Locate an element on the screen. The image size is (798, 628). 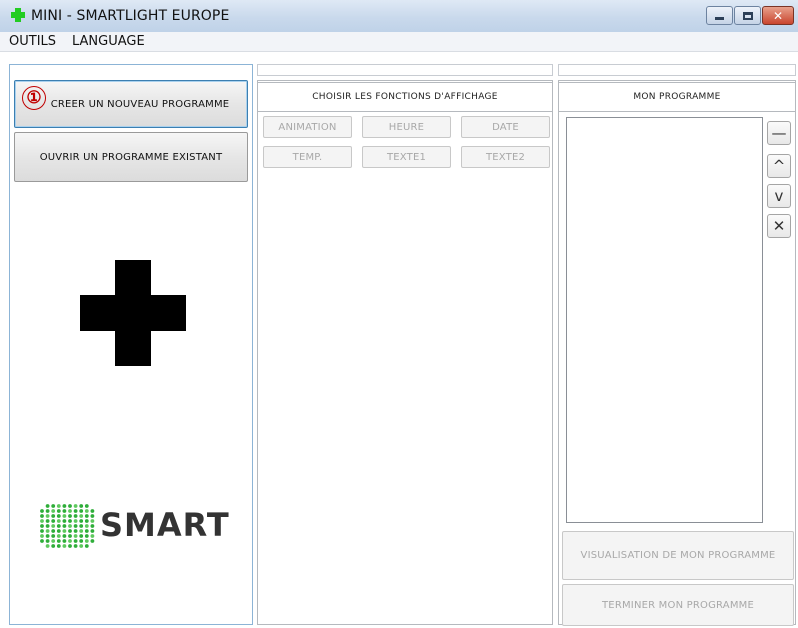
chevron-up-icon: ^ is located at coordinates (779, 165).